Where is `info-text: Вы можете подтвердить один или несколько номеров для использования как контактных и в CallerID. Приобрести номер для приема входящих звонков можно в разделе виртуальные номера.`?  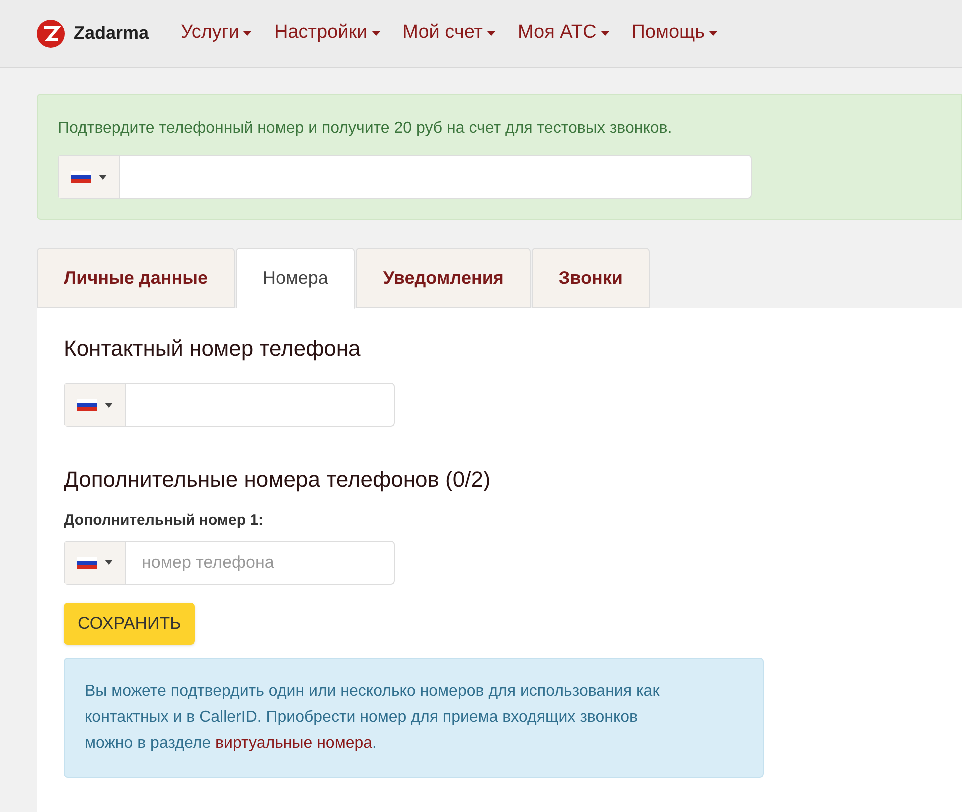 info-text: Вы можете подтвердить один или несколько номеров для использования как контактных и в CallerID. Приобрести номер для приема входящих звонков можно в разделе виртуальные номера. is located at coordinates (373, 718).